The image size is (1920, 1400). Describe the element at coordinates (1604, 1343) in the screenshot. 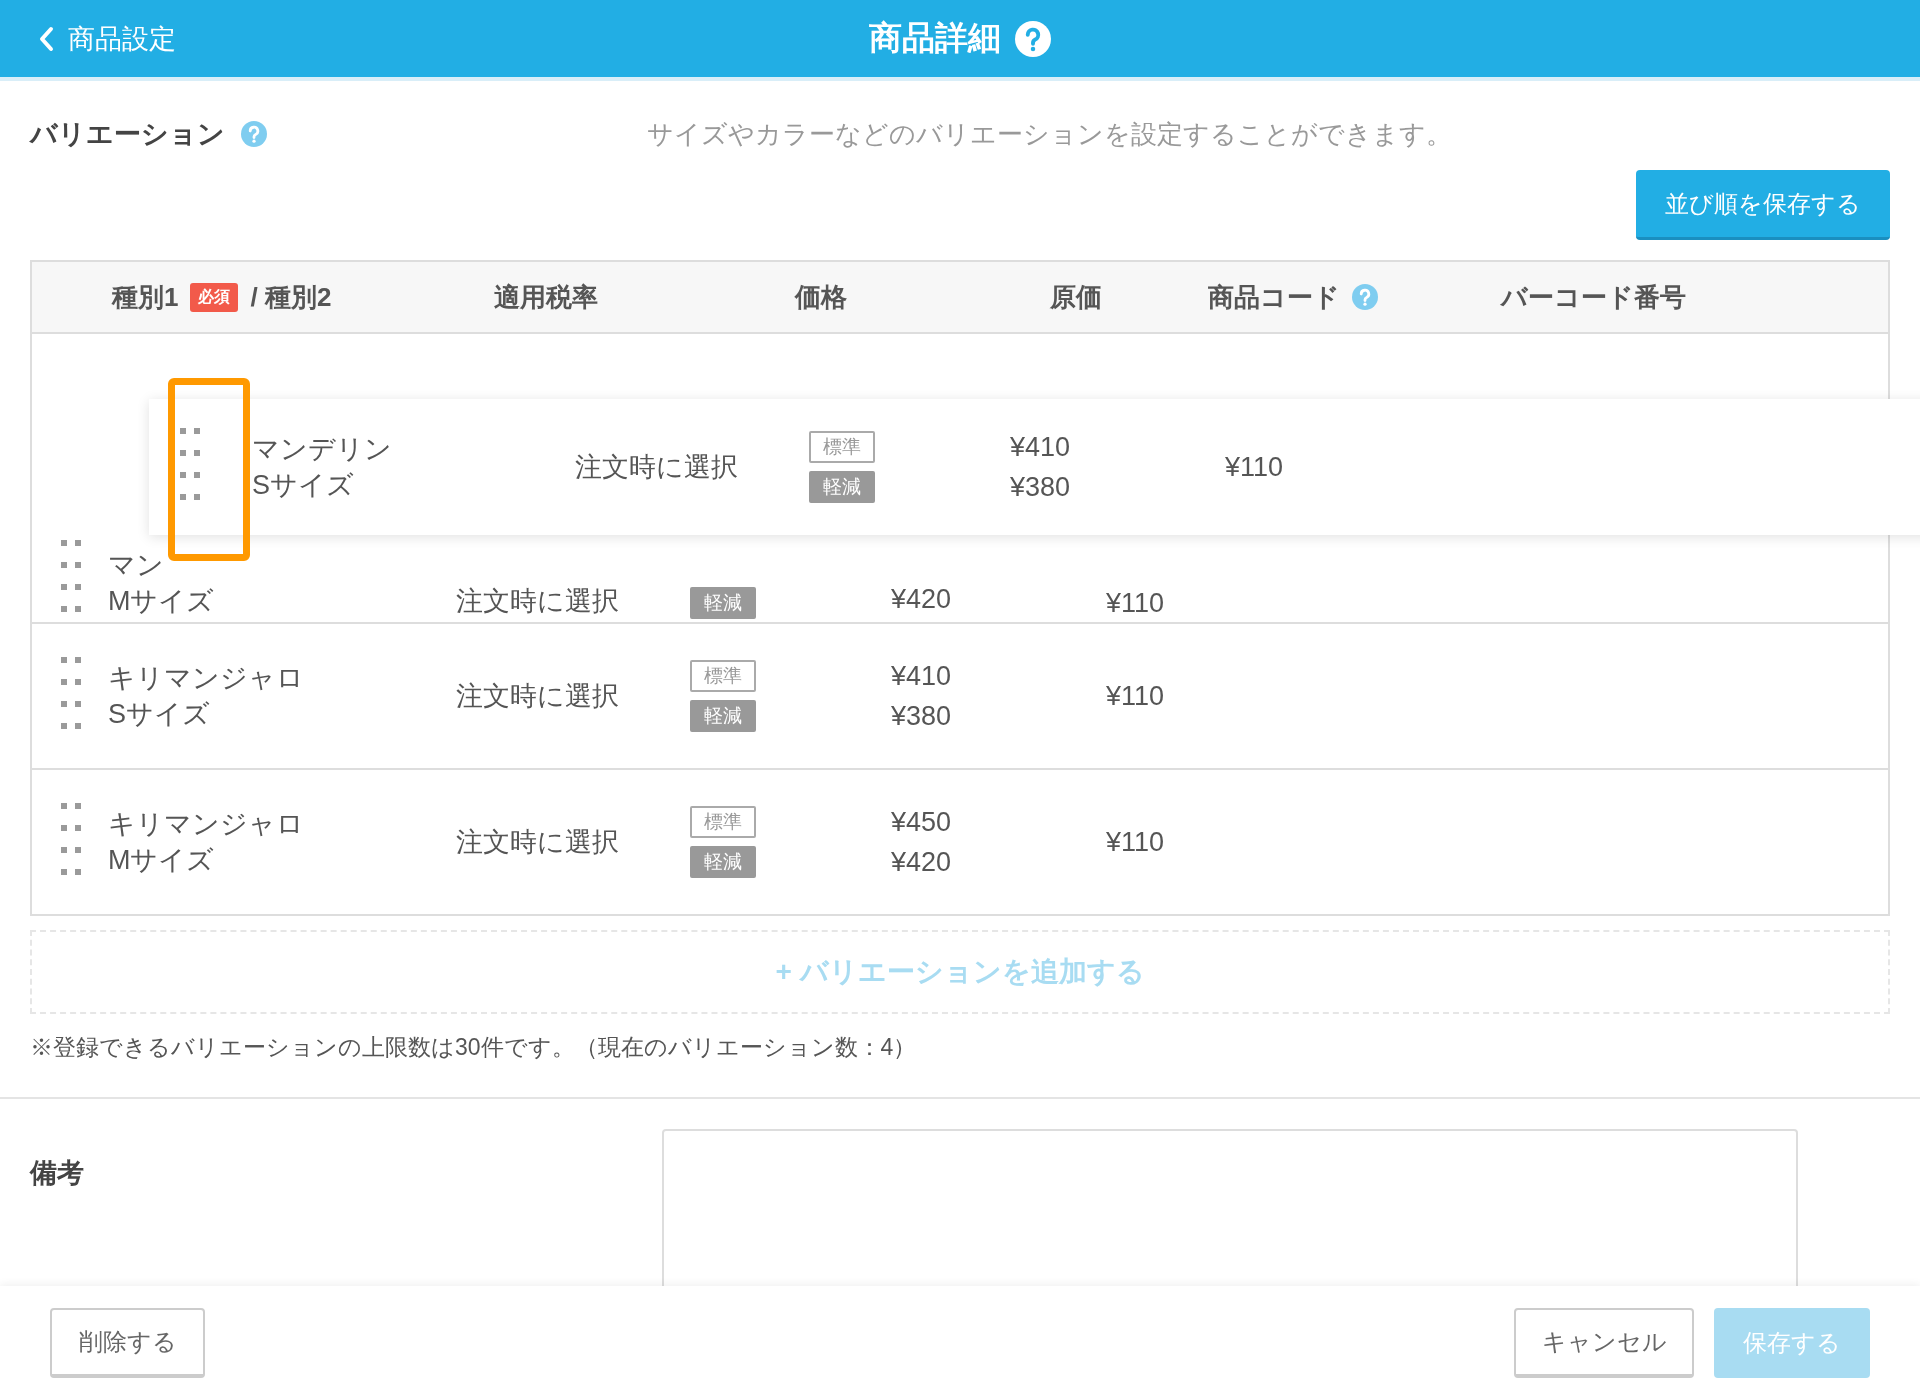

I see `cancel-button: キャンセル` at that location.